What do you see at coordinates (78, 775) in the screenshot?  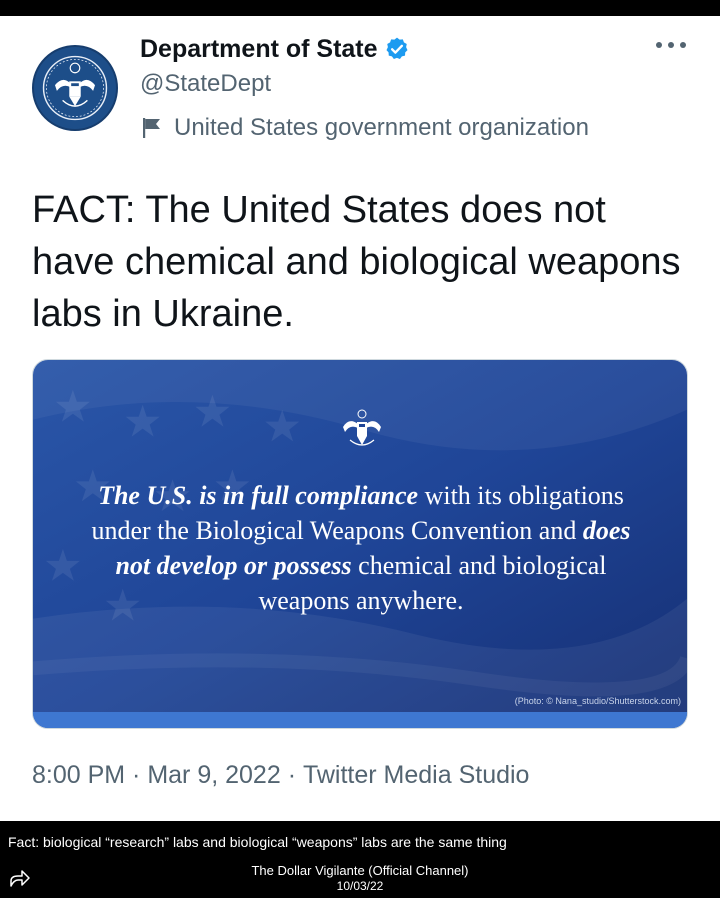 I see `tweet-time: 8:00 PM` at bounding box center [78, 775].